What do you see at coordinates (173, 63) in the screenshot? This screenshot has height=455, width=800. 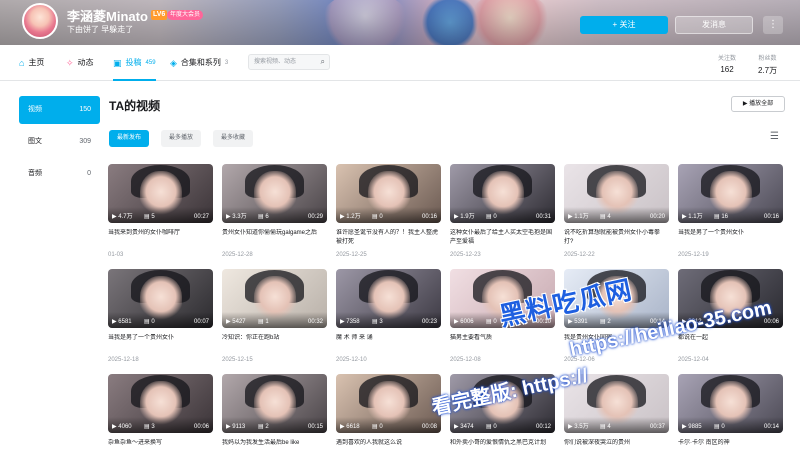 I see `collection-icon: ◈` at bounding box center [173, 63].